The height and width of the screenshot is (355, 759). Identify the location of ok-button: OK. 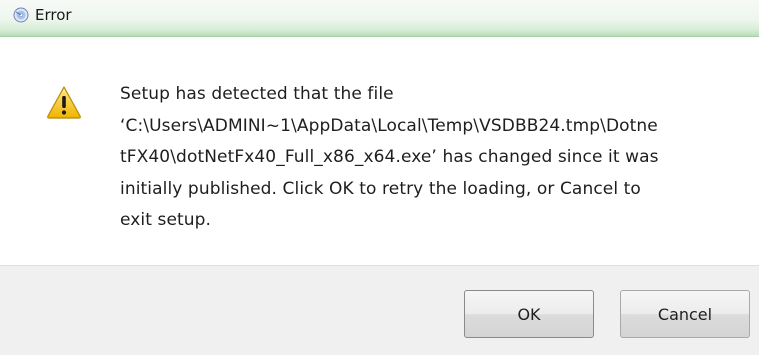
(529, 314).